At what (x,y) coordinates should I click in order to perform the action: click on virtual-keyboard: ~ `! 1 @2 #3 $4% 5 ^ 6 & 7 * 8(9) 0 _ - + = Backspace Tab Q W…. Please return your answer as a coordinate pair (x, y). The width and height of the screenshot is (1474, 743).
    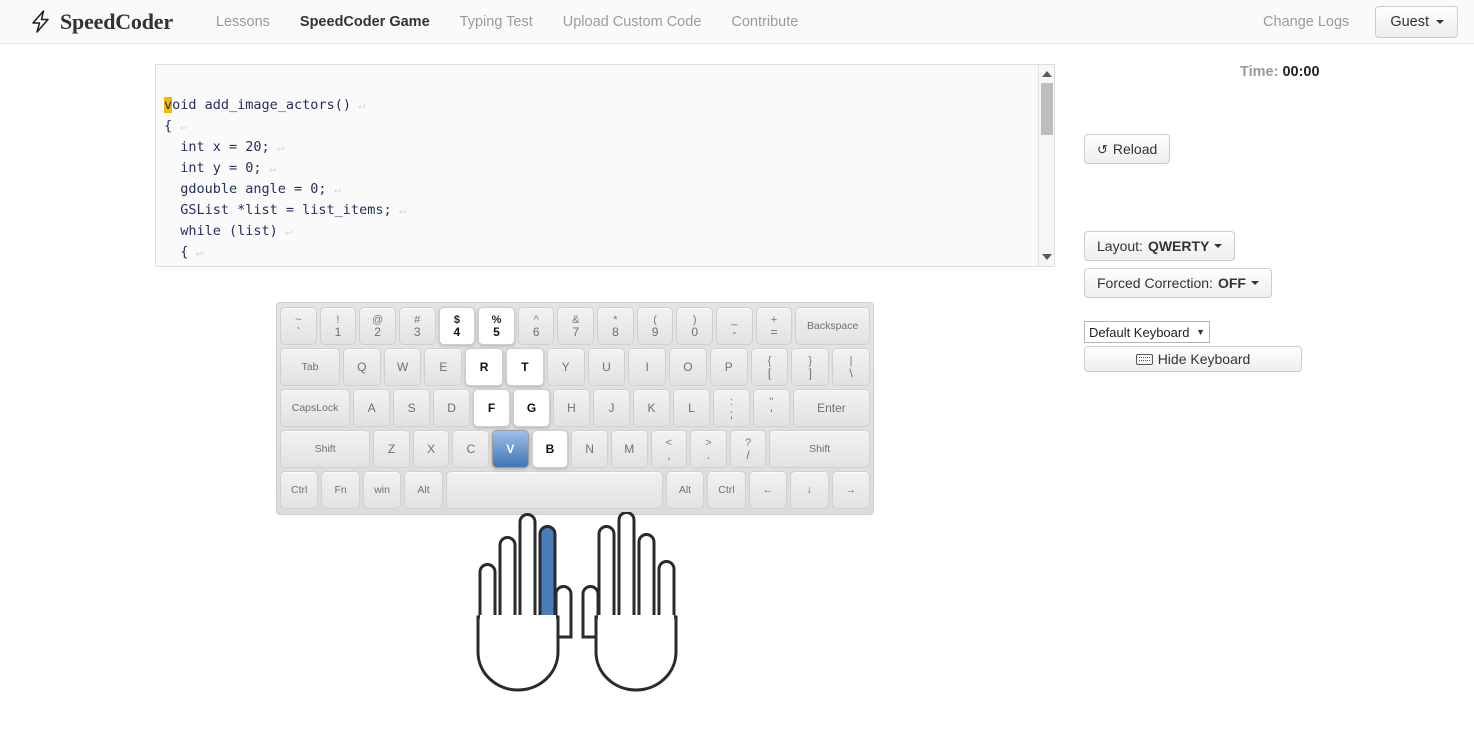
    Looking at the image, I should click on (575, 408).